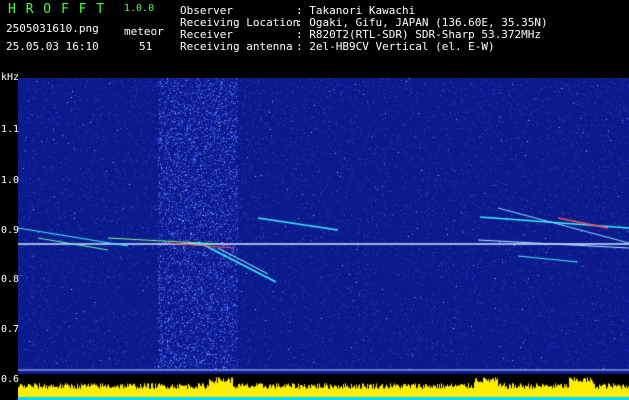  What do you see at coordinates (10, 379) in the screenshot?
I see `y-tick-label: 0.6` at bounding box center [10, 379].